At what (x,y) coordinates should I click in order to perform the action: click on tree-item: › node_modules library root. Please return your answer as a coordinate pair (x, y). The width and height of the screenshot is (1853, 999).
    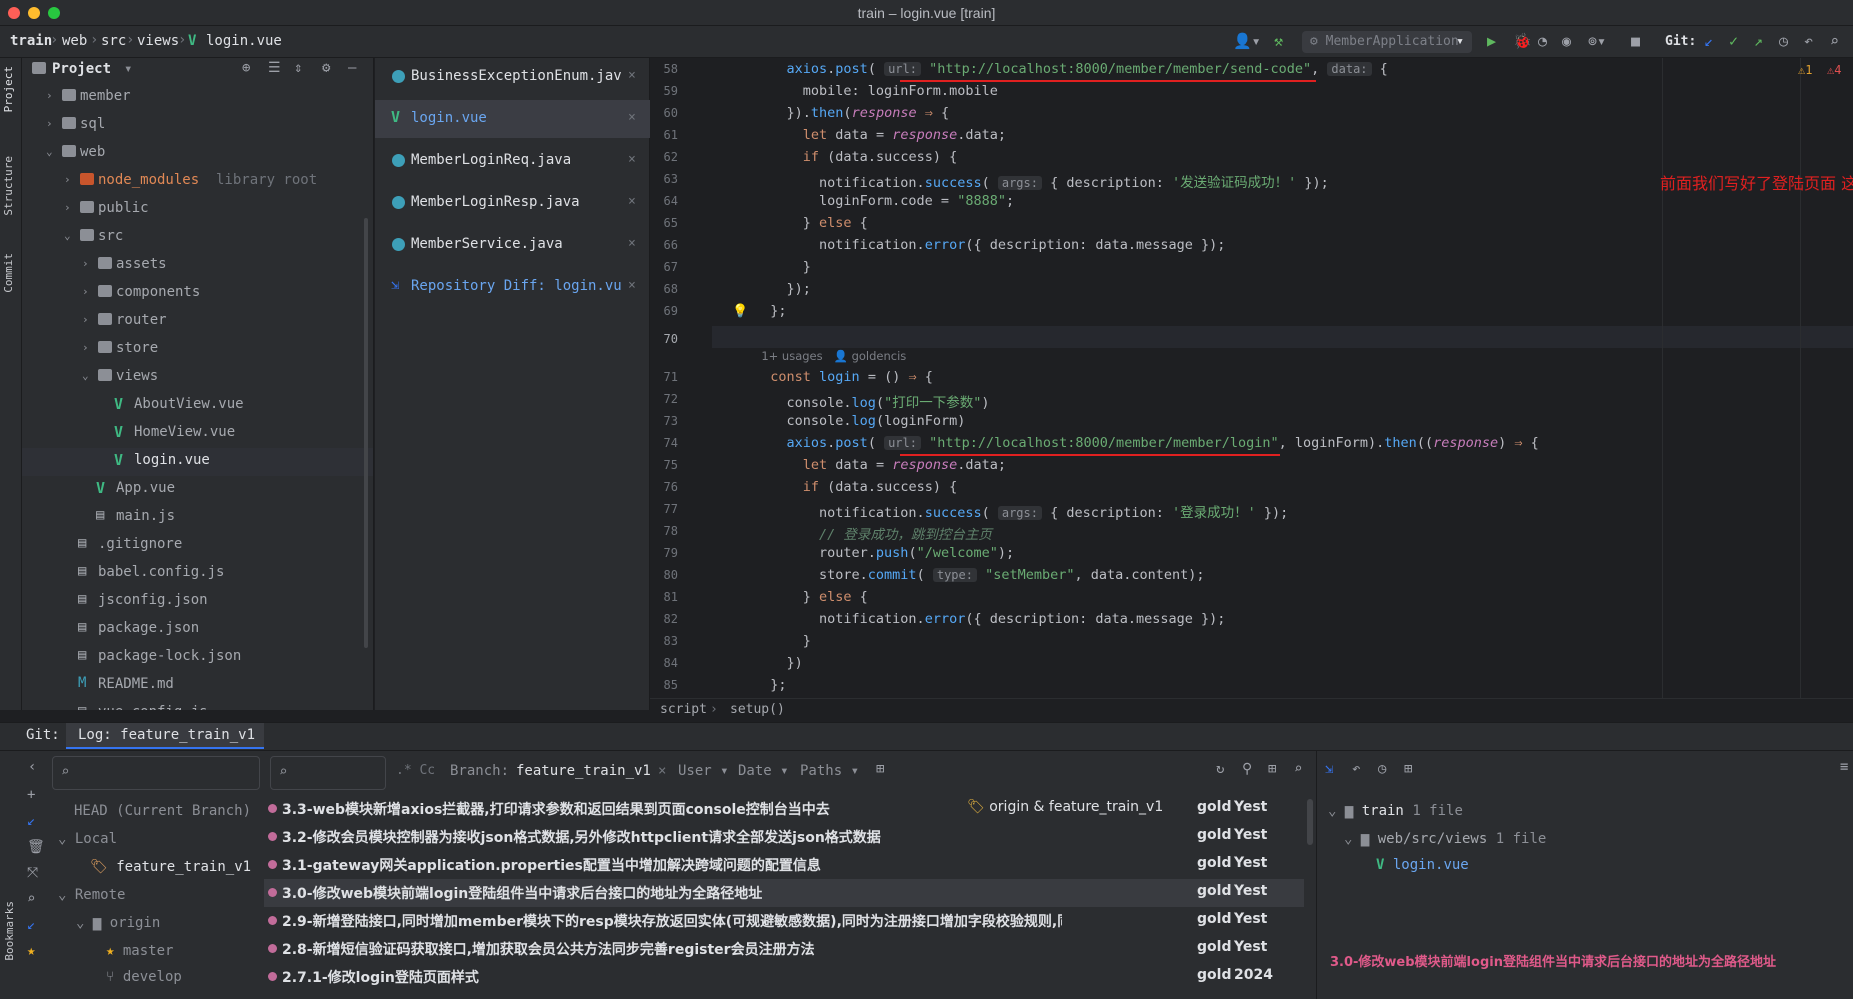
    Looking at the image, I should click on (197, 182).